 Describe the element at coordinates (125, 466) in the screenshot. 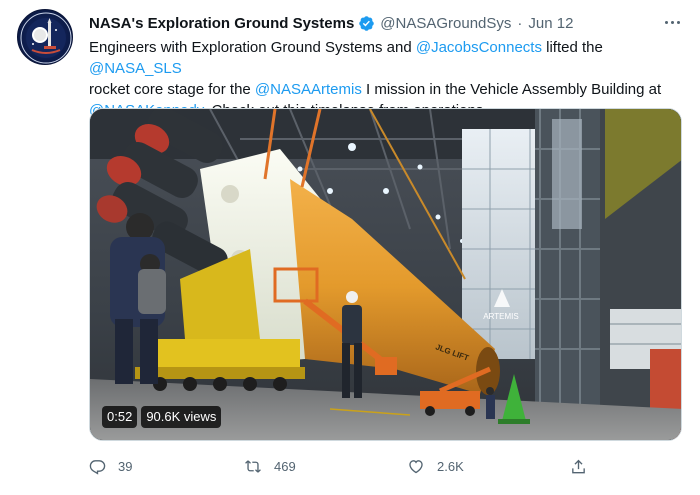

I see `reply-count: 39` at that location.